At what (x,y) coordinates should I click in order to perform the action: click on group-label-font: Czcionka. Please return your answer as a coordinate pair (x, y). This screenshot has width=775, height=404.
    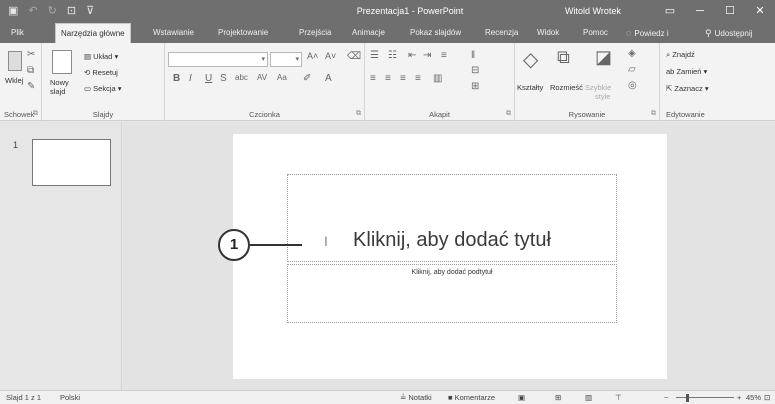
    Looking at the image, I should click on (264, 114).